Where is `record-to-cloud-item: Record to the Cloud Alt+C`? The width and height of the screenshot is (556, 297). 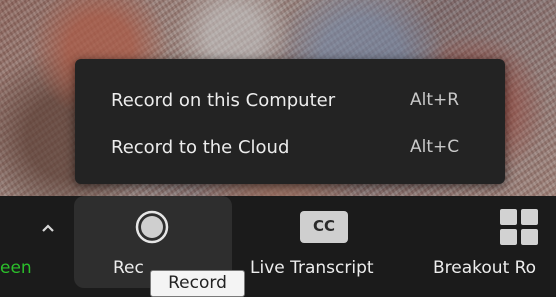 record-to-cloud-item: Record to the Cloud Alt+C is located at coordinates (290, 147).